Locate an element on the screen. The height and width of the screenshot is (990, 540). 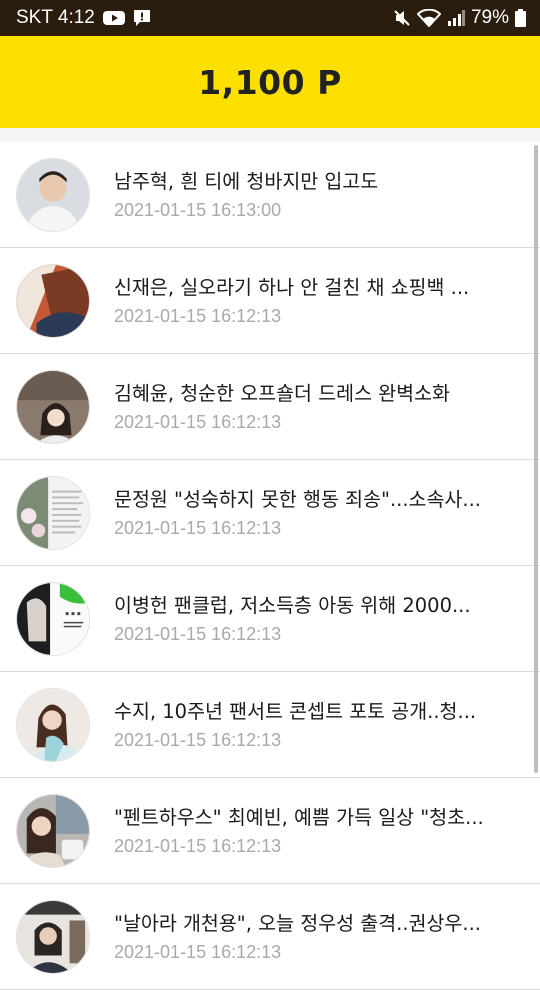
message-notification-icon is located at coordinates (142, 18).